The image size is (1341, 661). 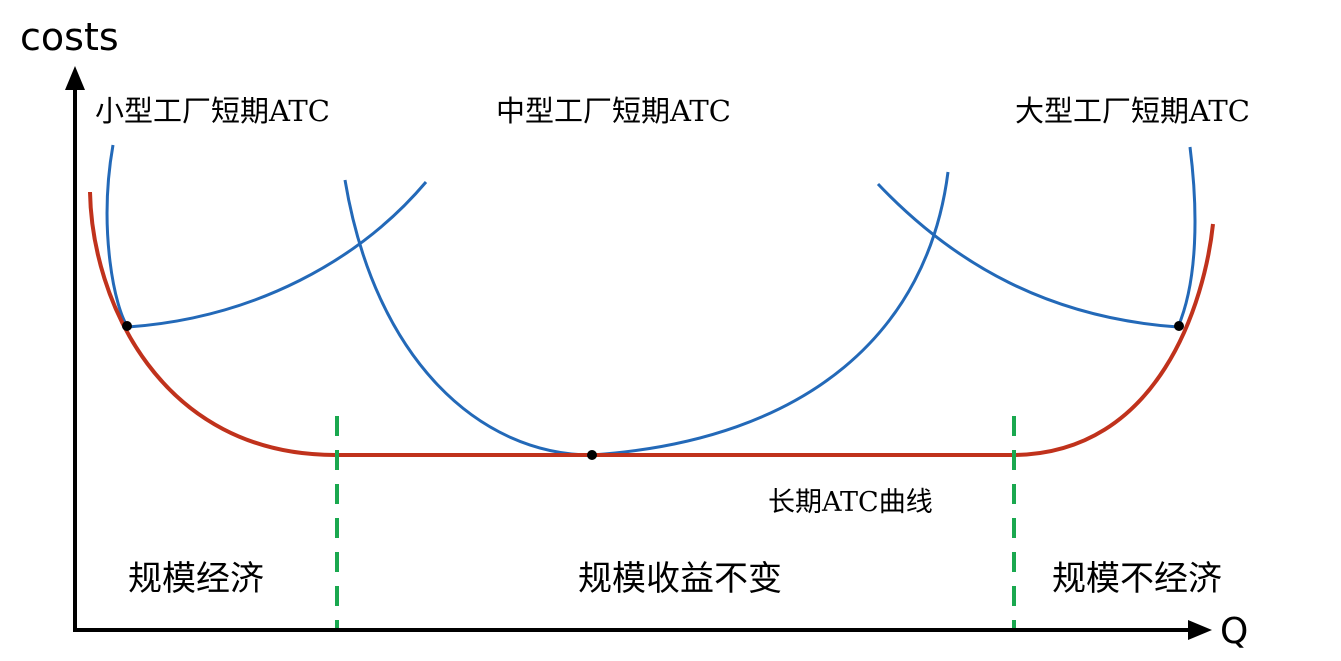 What do you see at coordinates (69, 37) in the screenshot?
I see `y-axis-label: costs` at bounding box center [69, 37].